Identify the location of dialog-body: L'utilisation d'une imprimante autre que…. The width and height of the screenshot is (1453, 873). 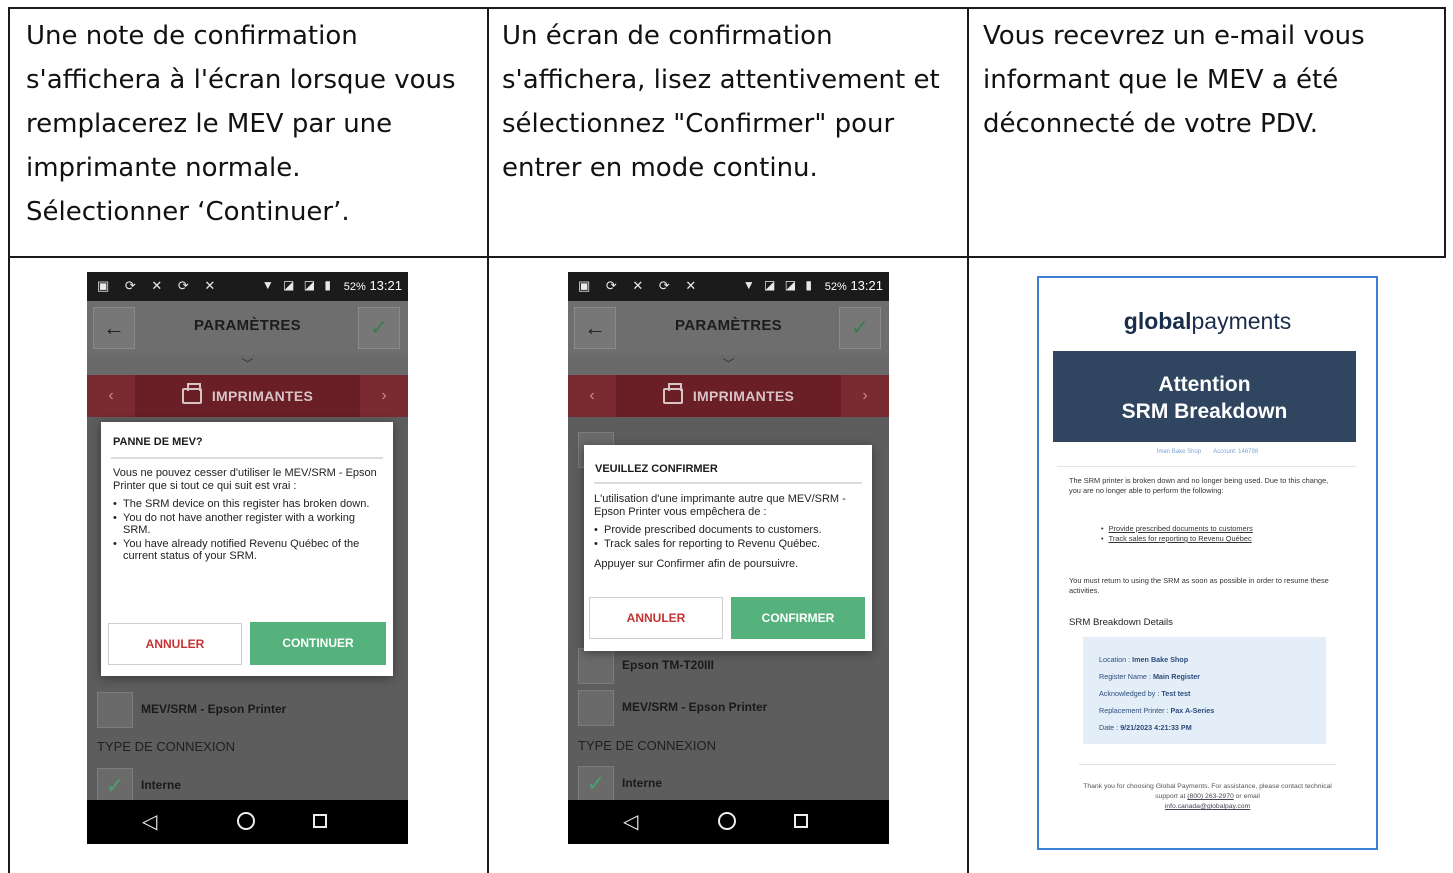
(728, 535).